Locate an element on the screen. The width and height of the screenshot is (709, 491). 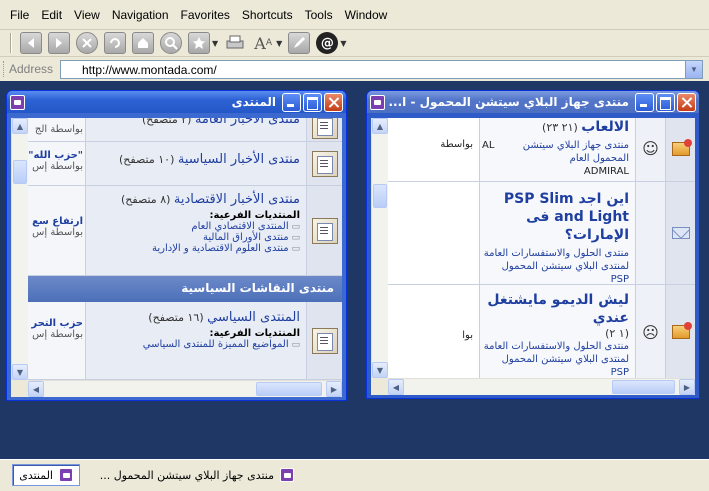
favorites-dropdown-icon: ▼ is located at coordinates (215, 43).